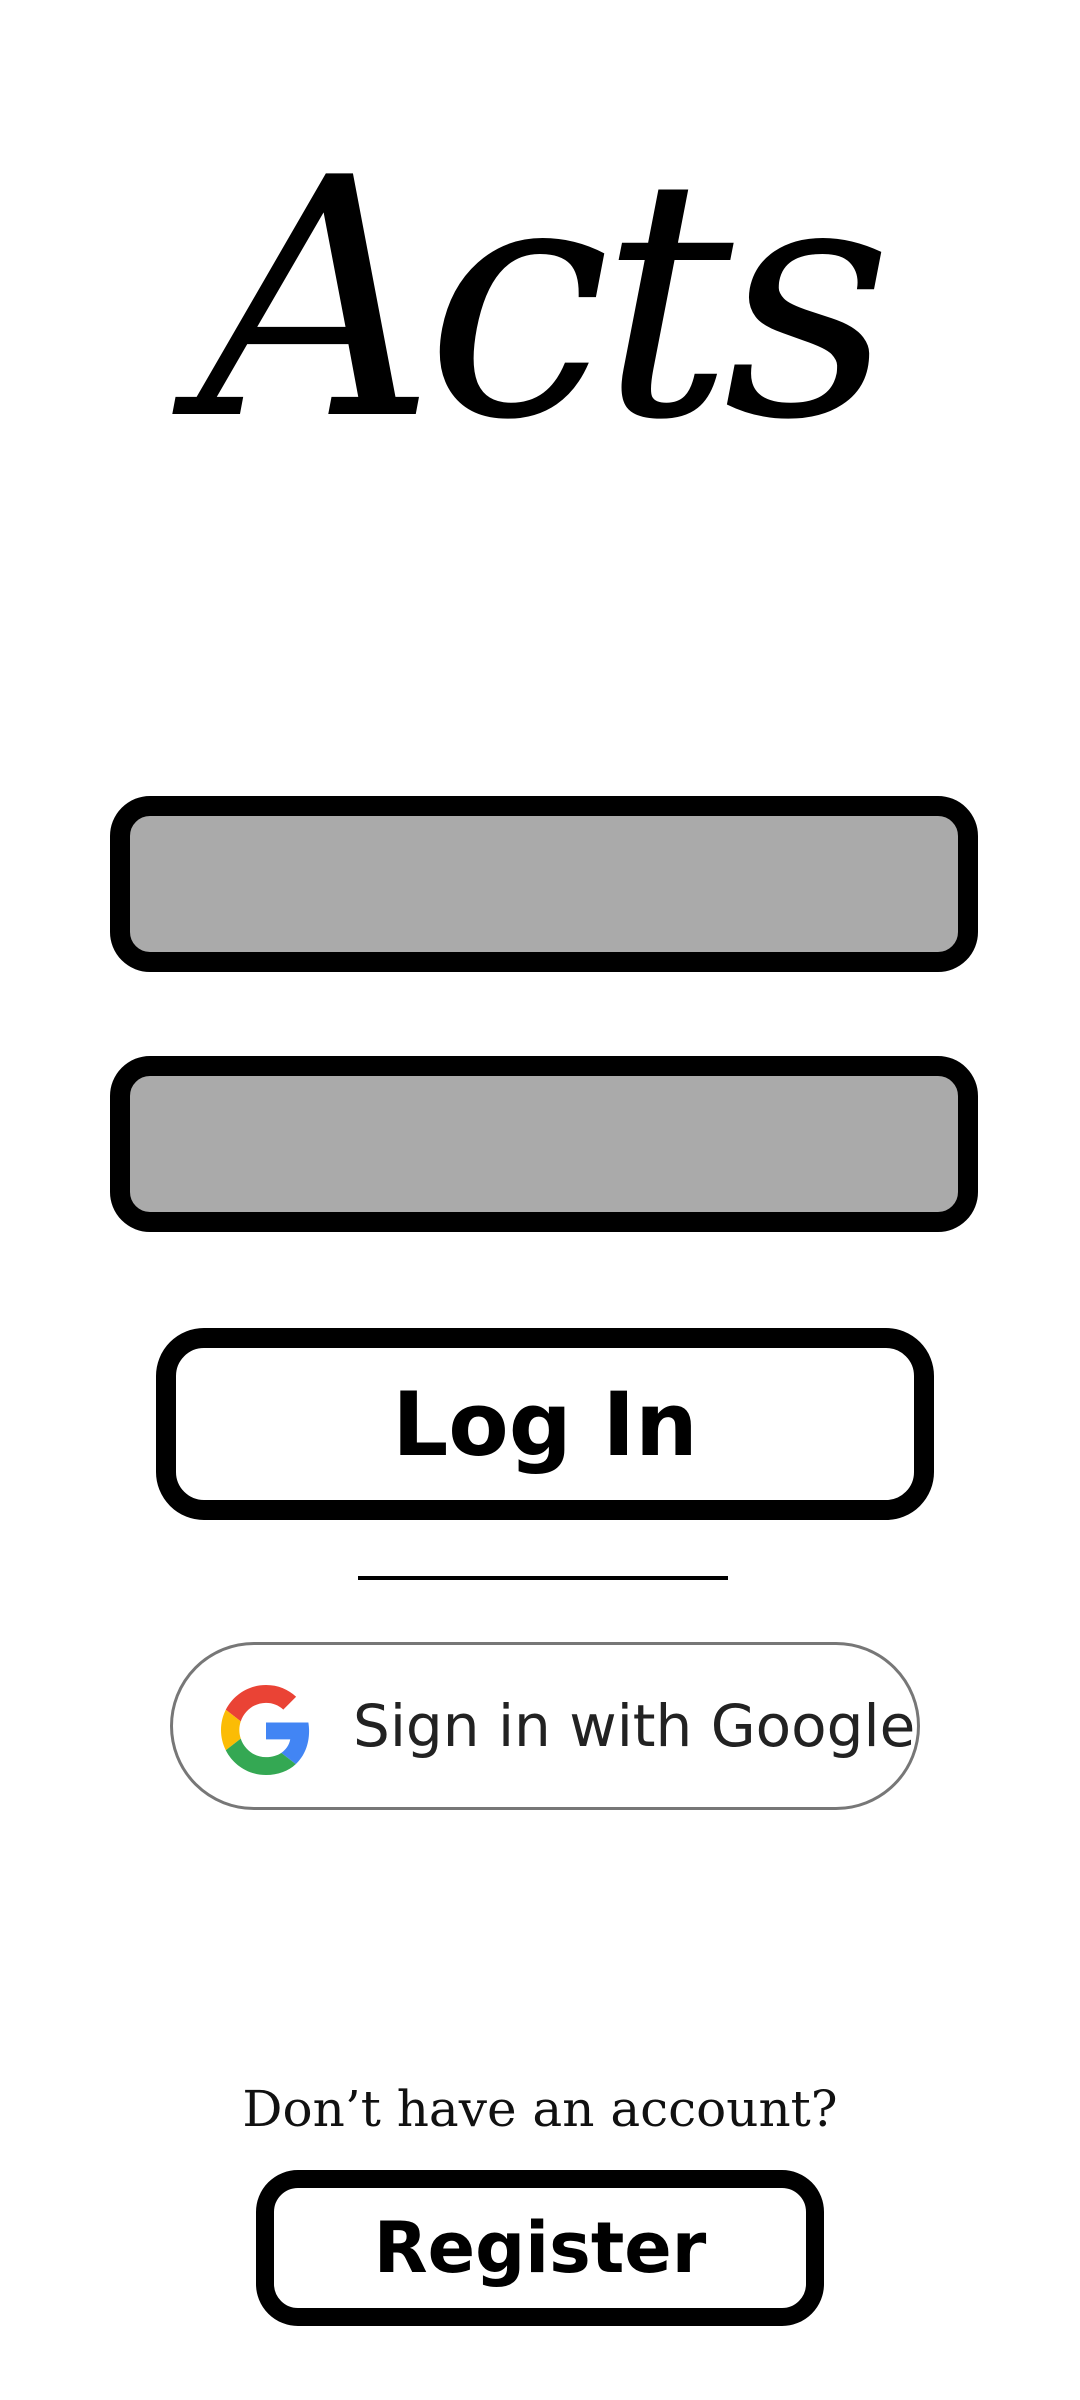 This screenshot has height=2400, width=1080. What do you see at coordinates (540, 2109) in the screenshot?
I see `no-account-prompt: Don’t have an account?` at bounding box center [540, 2109].